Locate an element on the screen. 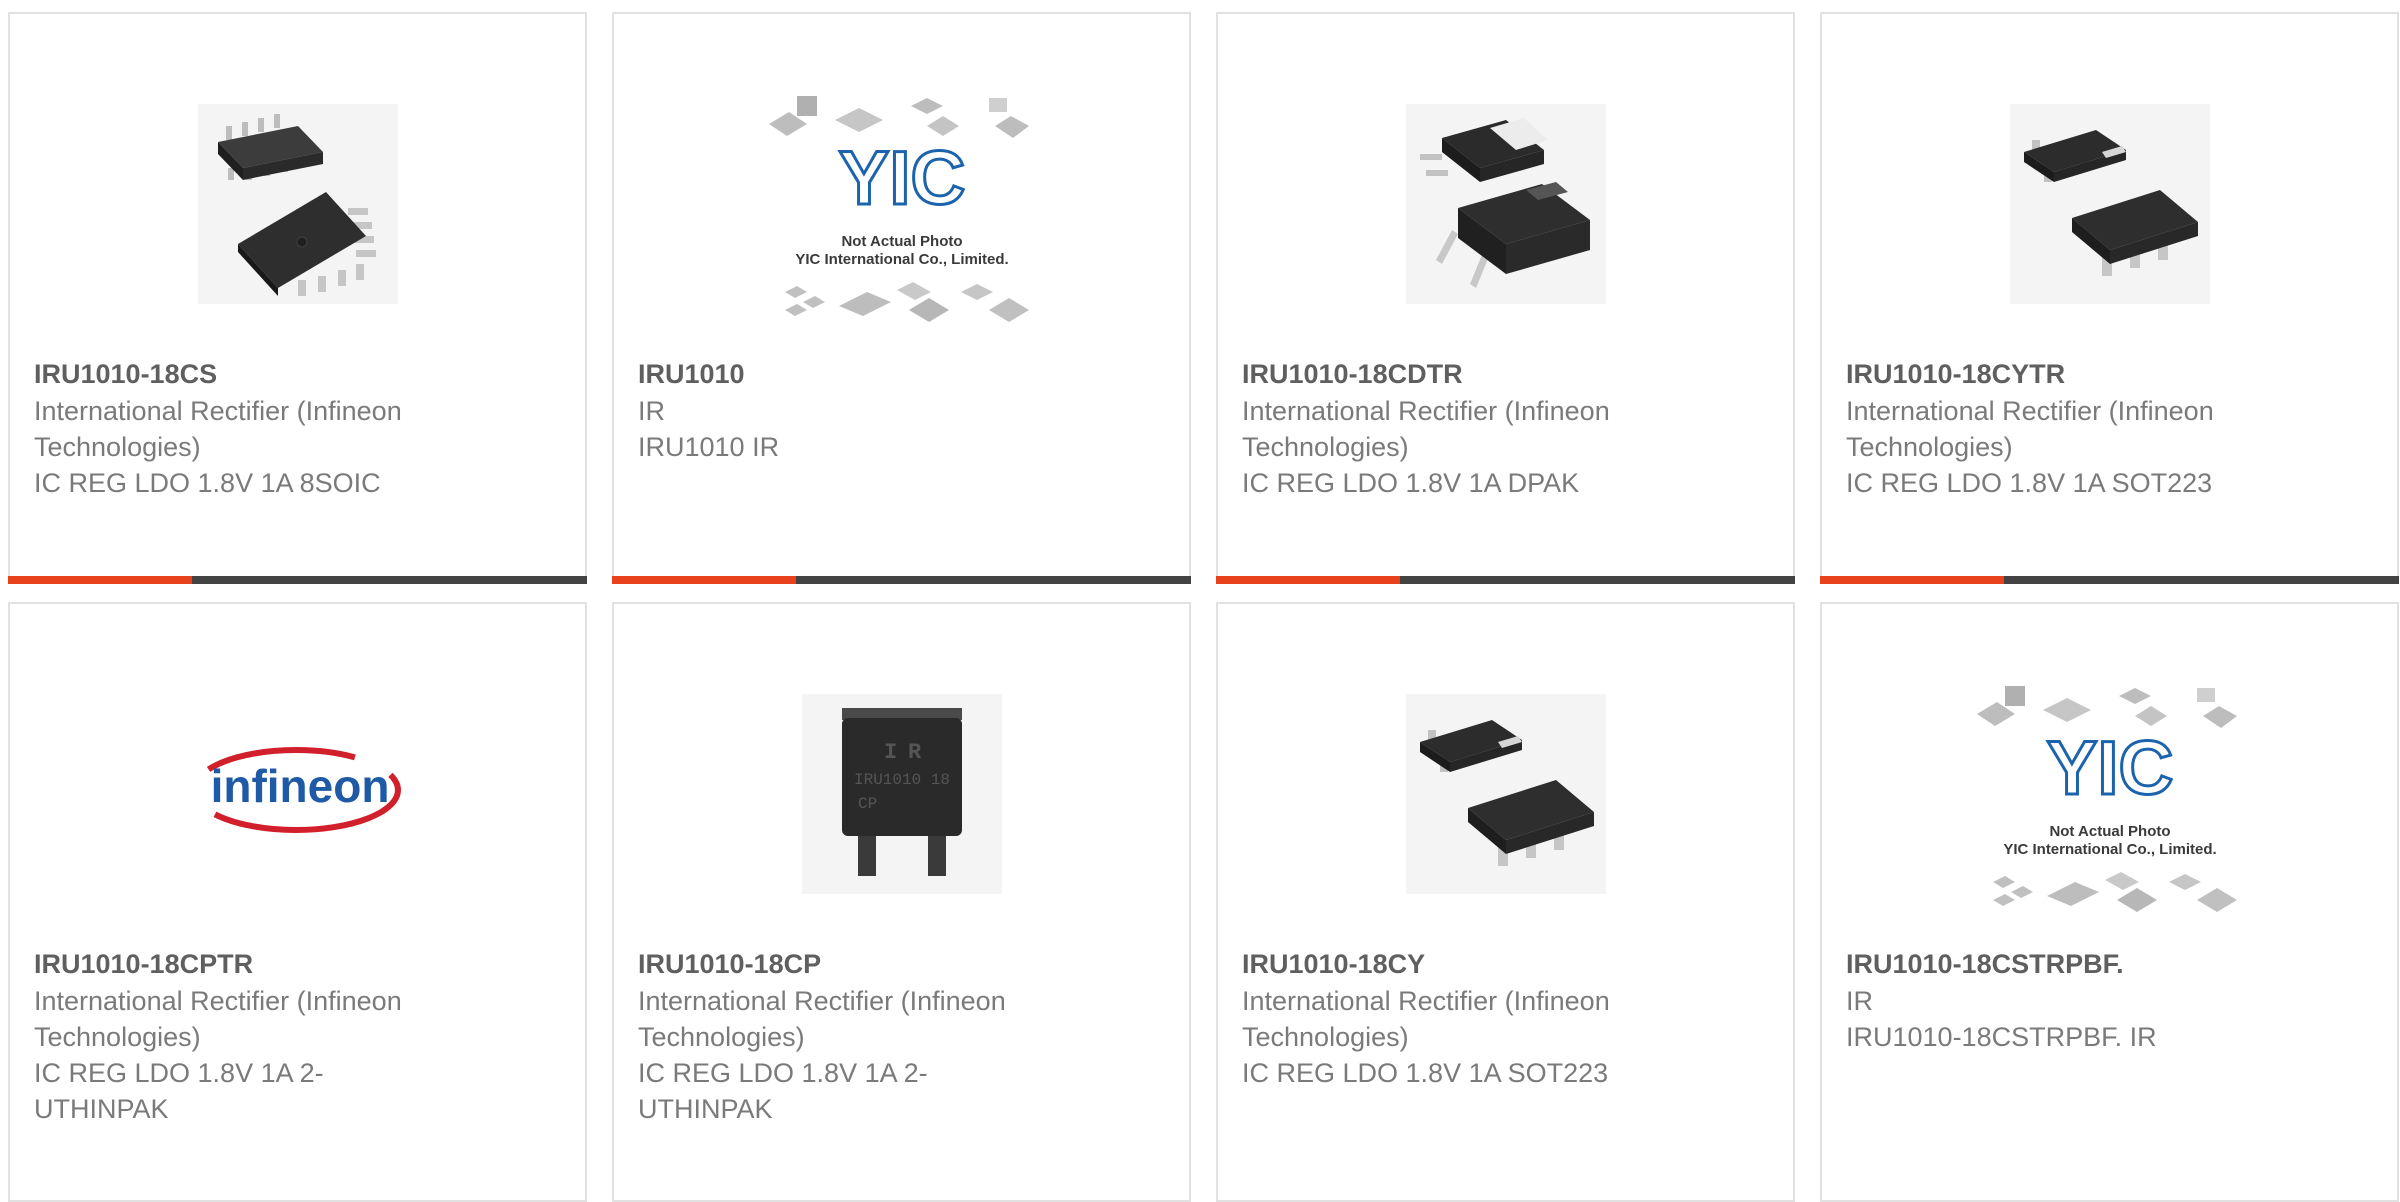 The image size is (2400, 1202). part-number: IRU1010-18CP is located at coordinates (901, 964).